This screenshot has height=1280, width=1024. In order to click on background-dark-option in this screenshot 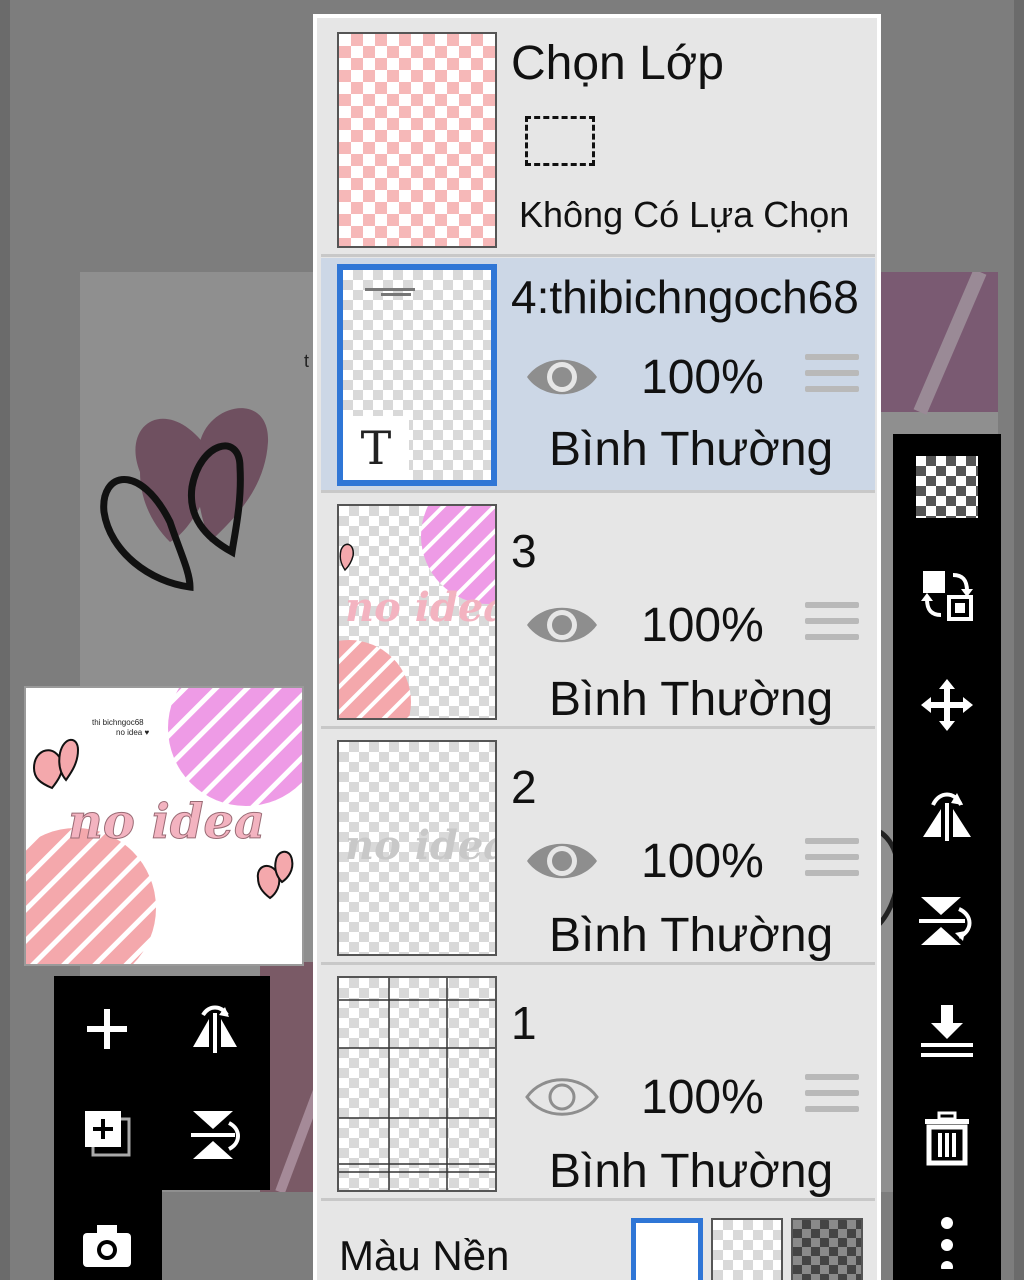, I will do `click(827, 1249)`.